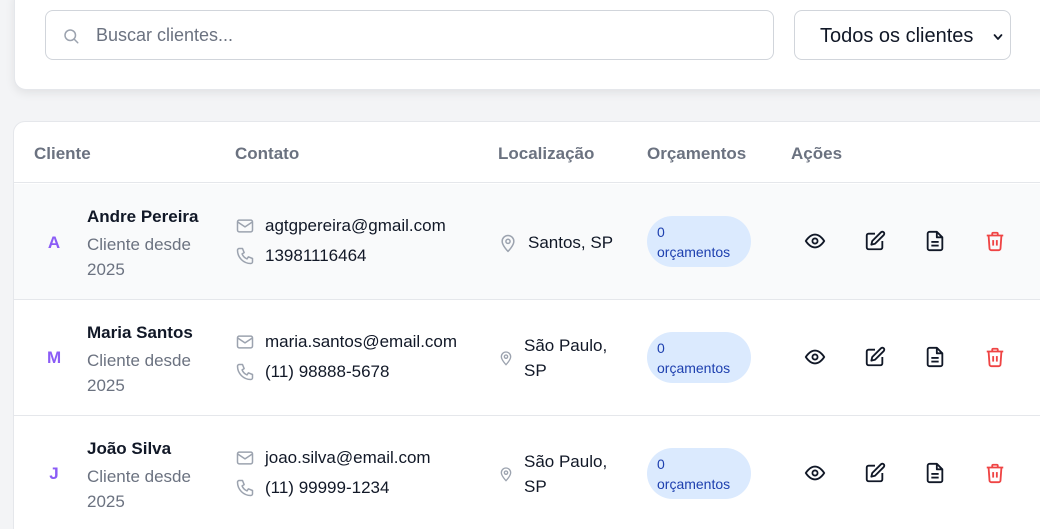  Describe the element at coordinates (129, 448) in the screenshot. I see `client-name: João Silva` at that location.